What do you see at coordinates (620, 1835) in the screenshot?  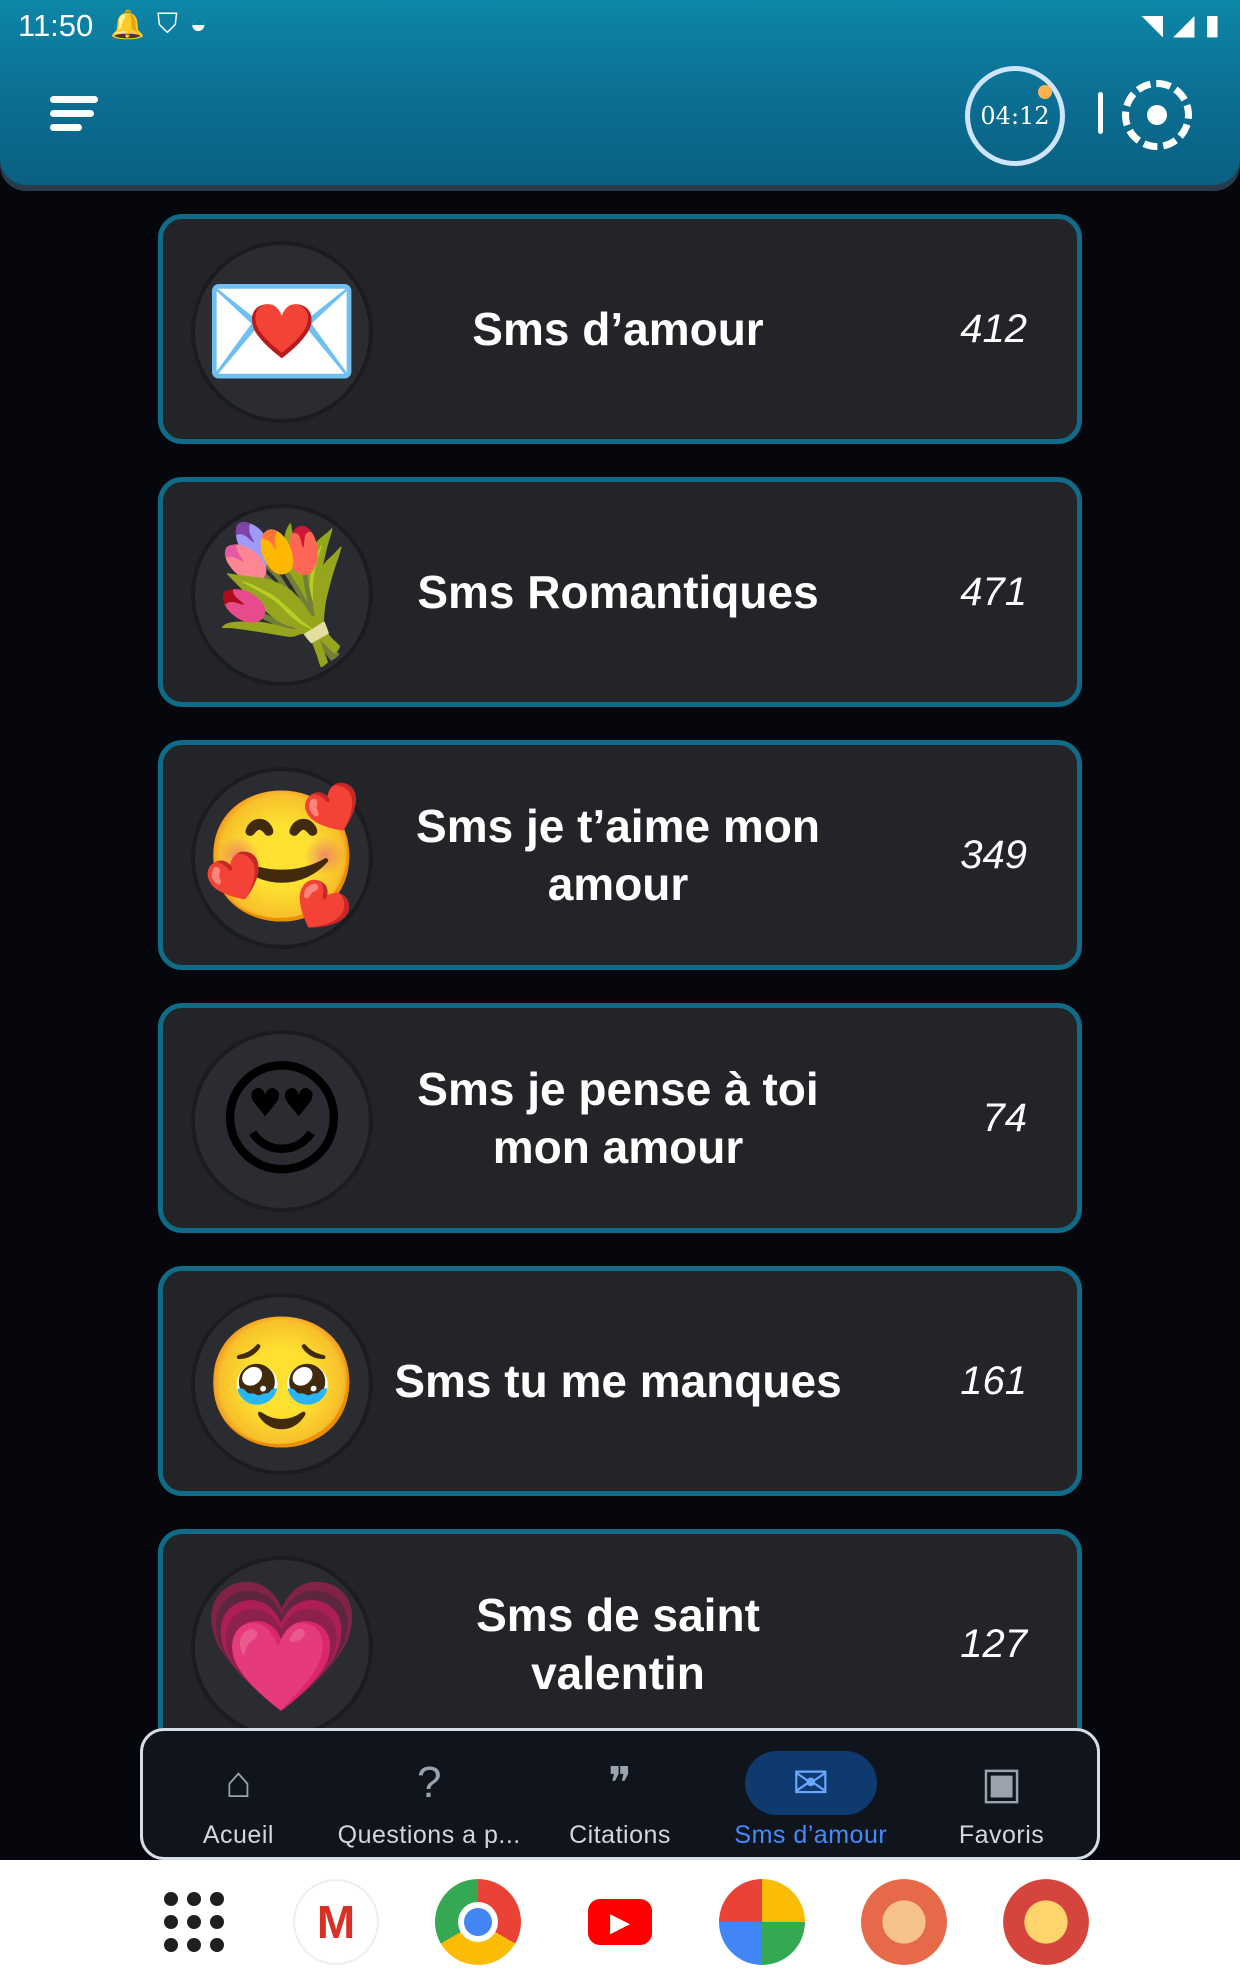 I see `nav-label: Citations` at bounding box center [620, 1835].